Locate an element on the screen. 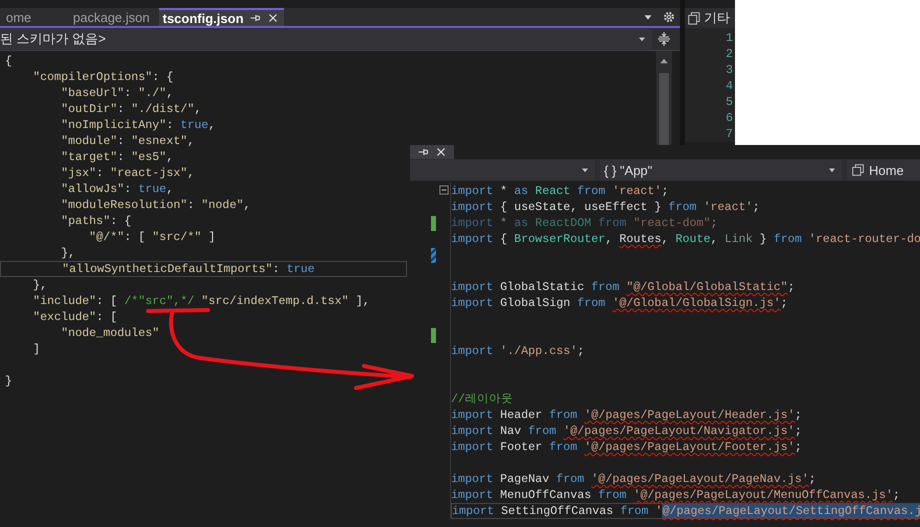 Image resolution: width=920 pixels, height=527 pixels. annotation-underline is located at coordinates (178, 310).